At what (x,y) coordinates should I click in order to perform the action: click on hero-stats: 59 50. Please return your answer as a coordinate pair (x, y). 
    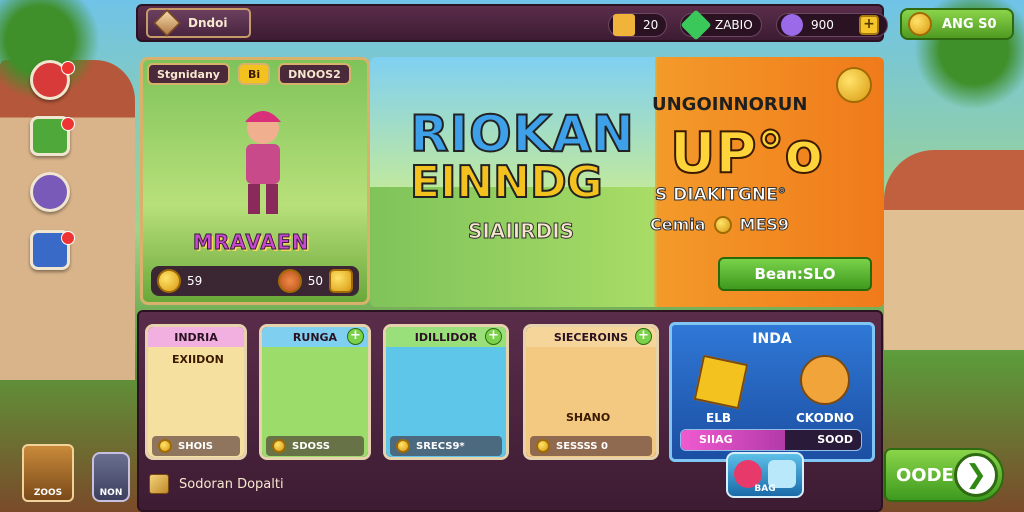
    Looking at the image, I should click on (255, 281).